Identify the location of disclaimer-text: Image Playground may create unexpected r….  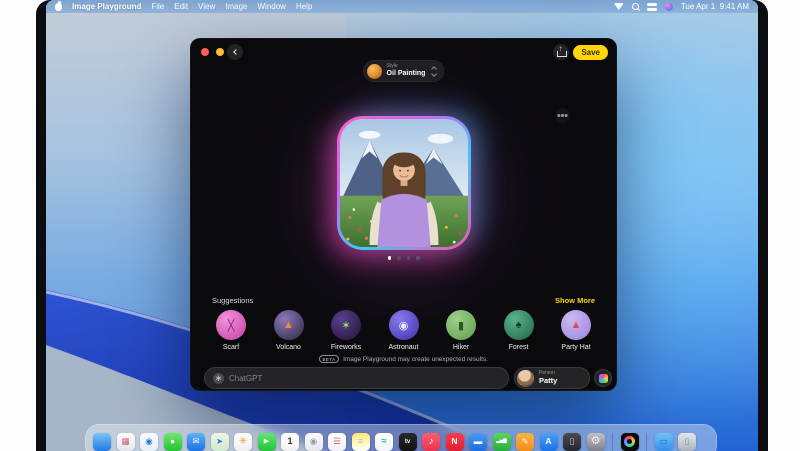
(415, 359).